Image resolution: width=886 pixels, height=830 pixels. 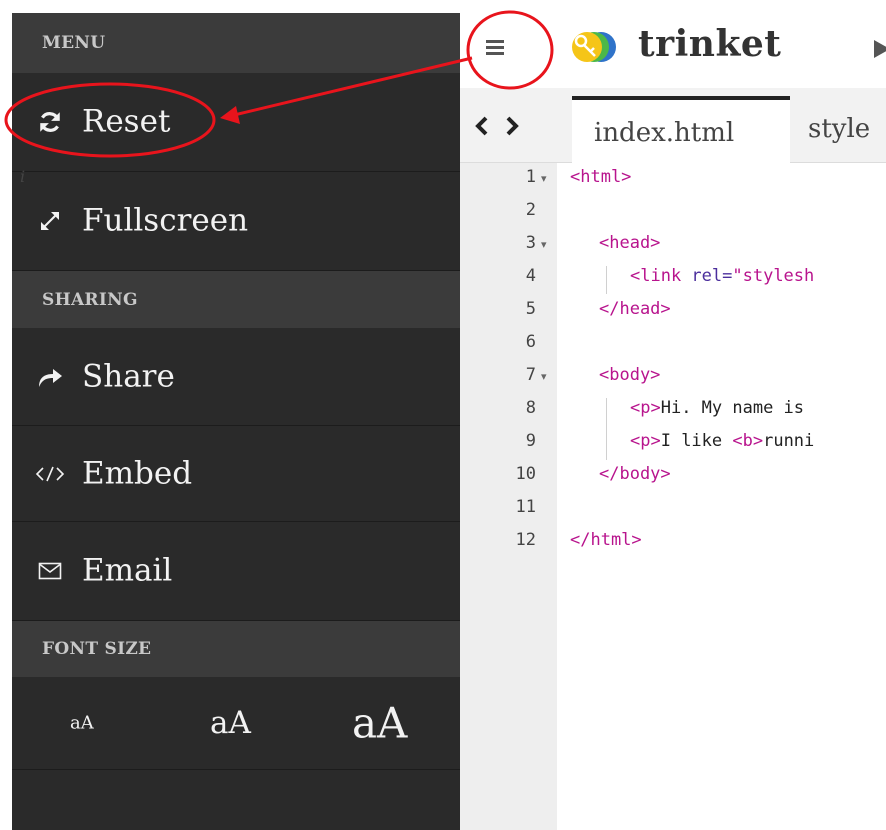 I want to click on embed-menu-item: Embed, so click(x=236, y=474).